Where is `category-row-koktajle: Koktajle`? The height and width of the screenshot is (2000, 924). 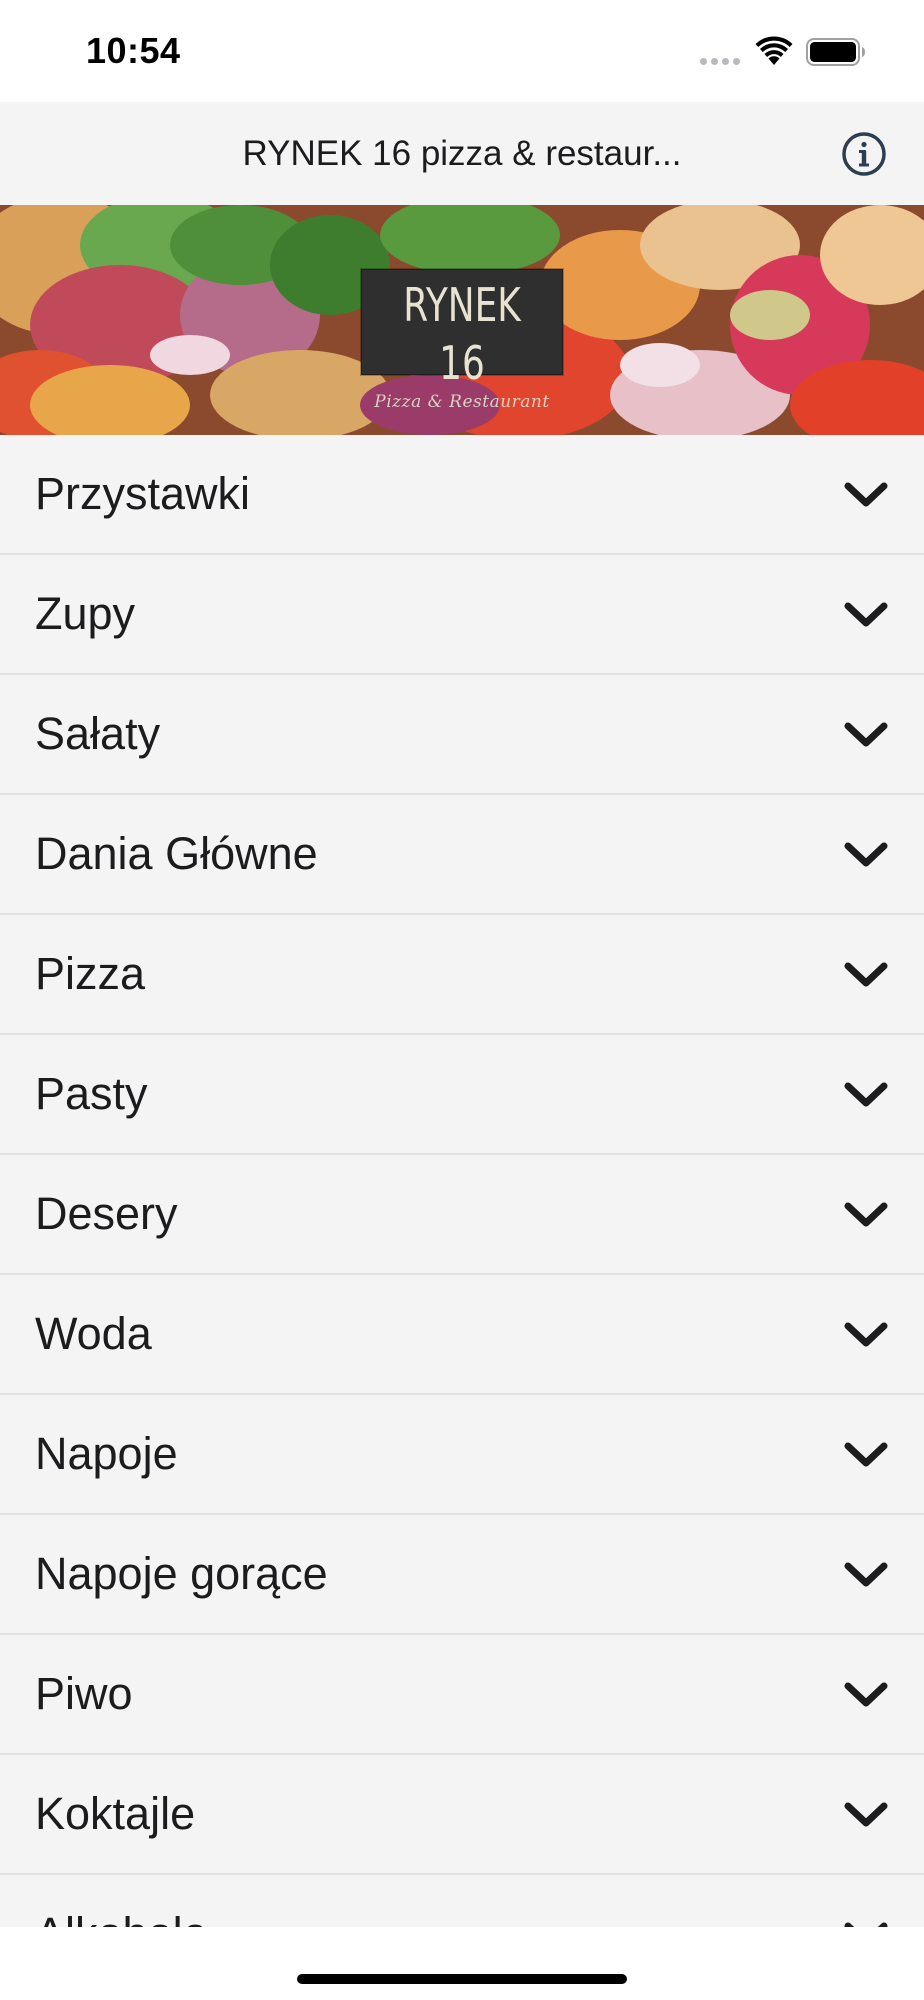
category-row-koktajle: Koktajle is located at coordinates (462, 1815).